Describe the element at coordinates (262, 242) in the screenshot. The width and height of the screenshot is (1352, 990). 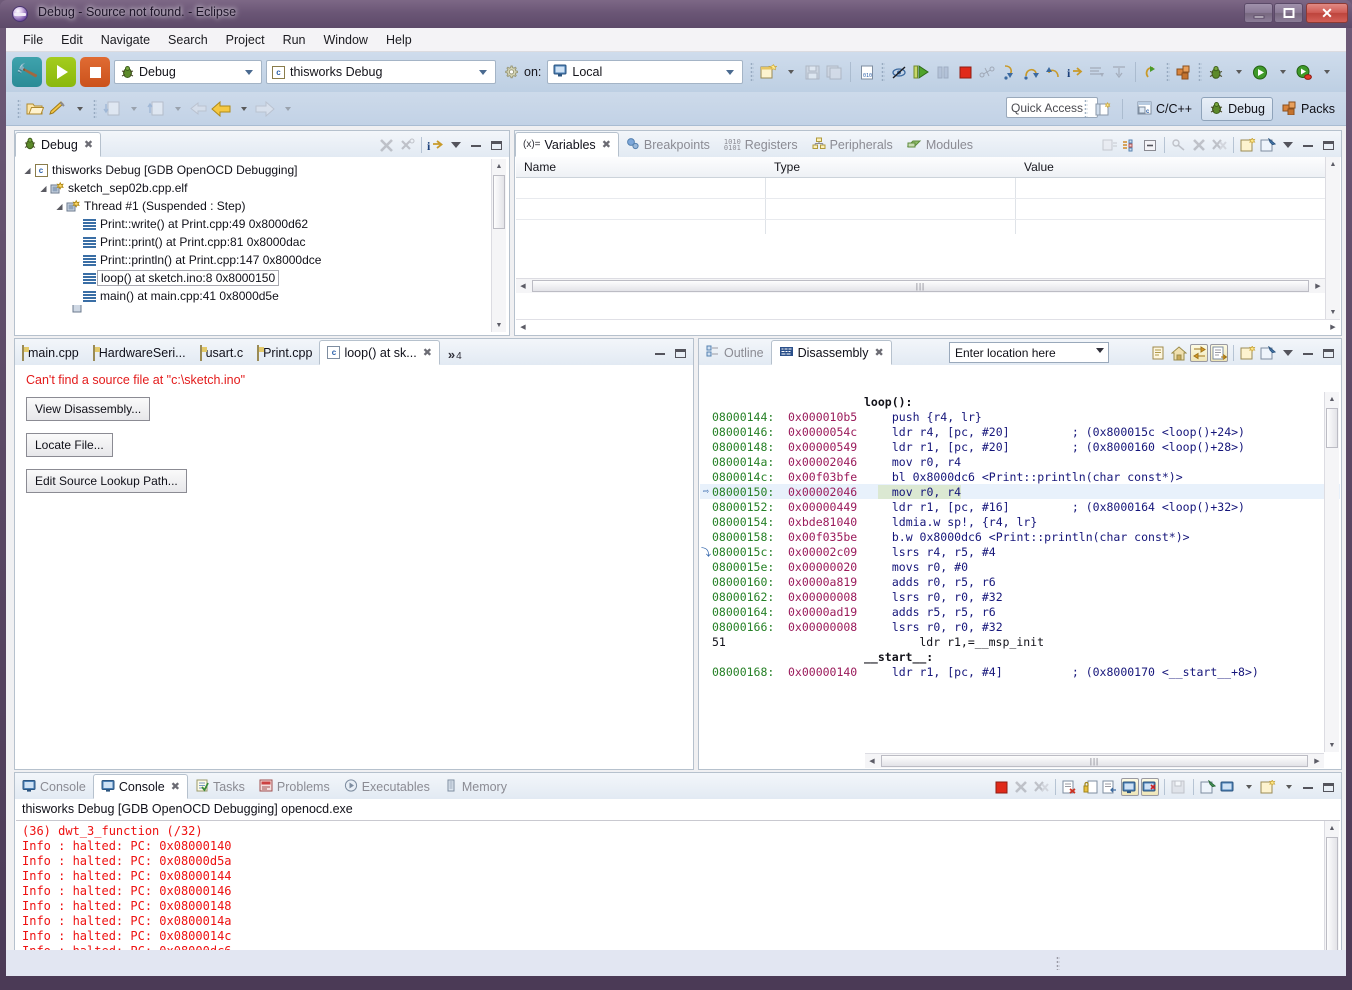
I see `debug-tree-row: Print::print() at Print.cpp:81 0x8000dac` at that location.